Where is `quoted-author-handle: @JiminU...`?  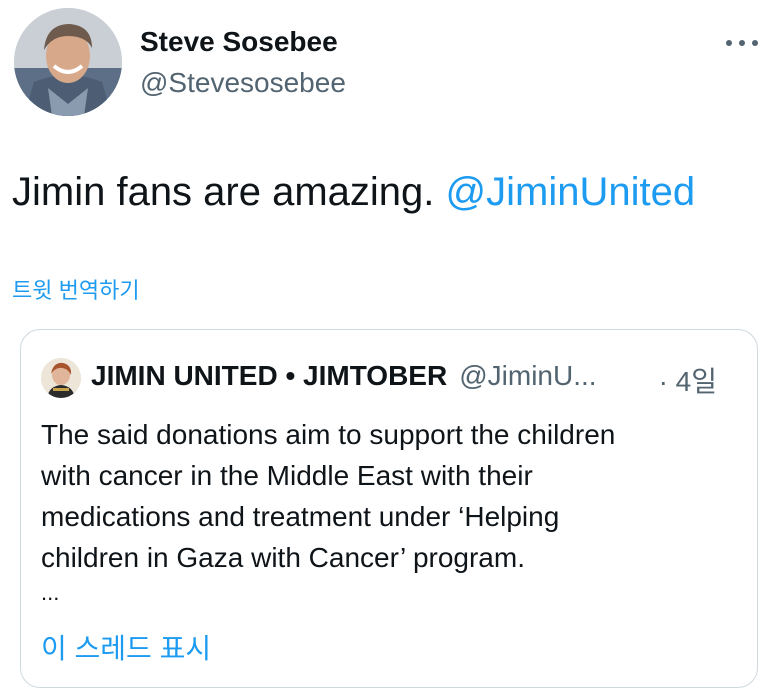 quoted-author-handle: @JiminU... is located at coordinates (527, 376).